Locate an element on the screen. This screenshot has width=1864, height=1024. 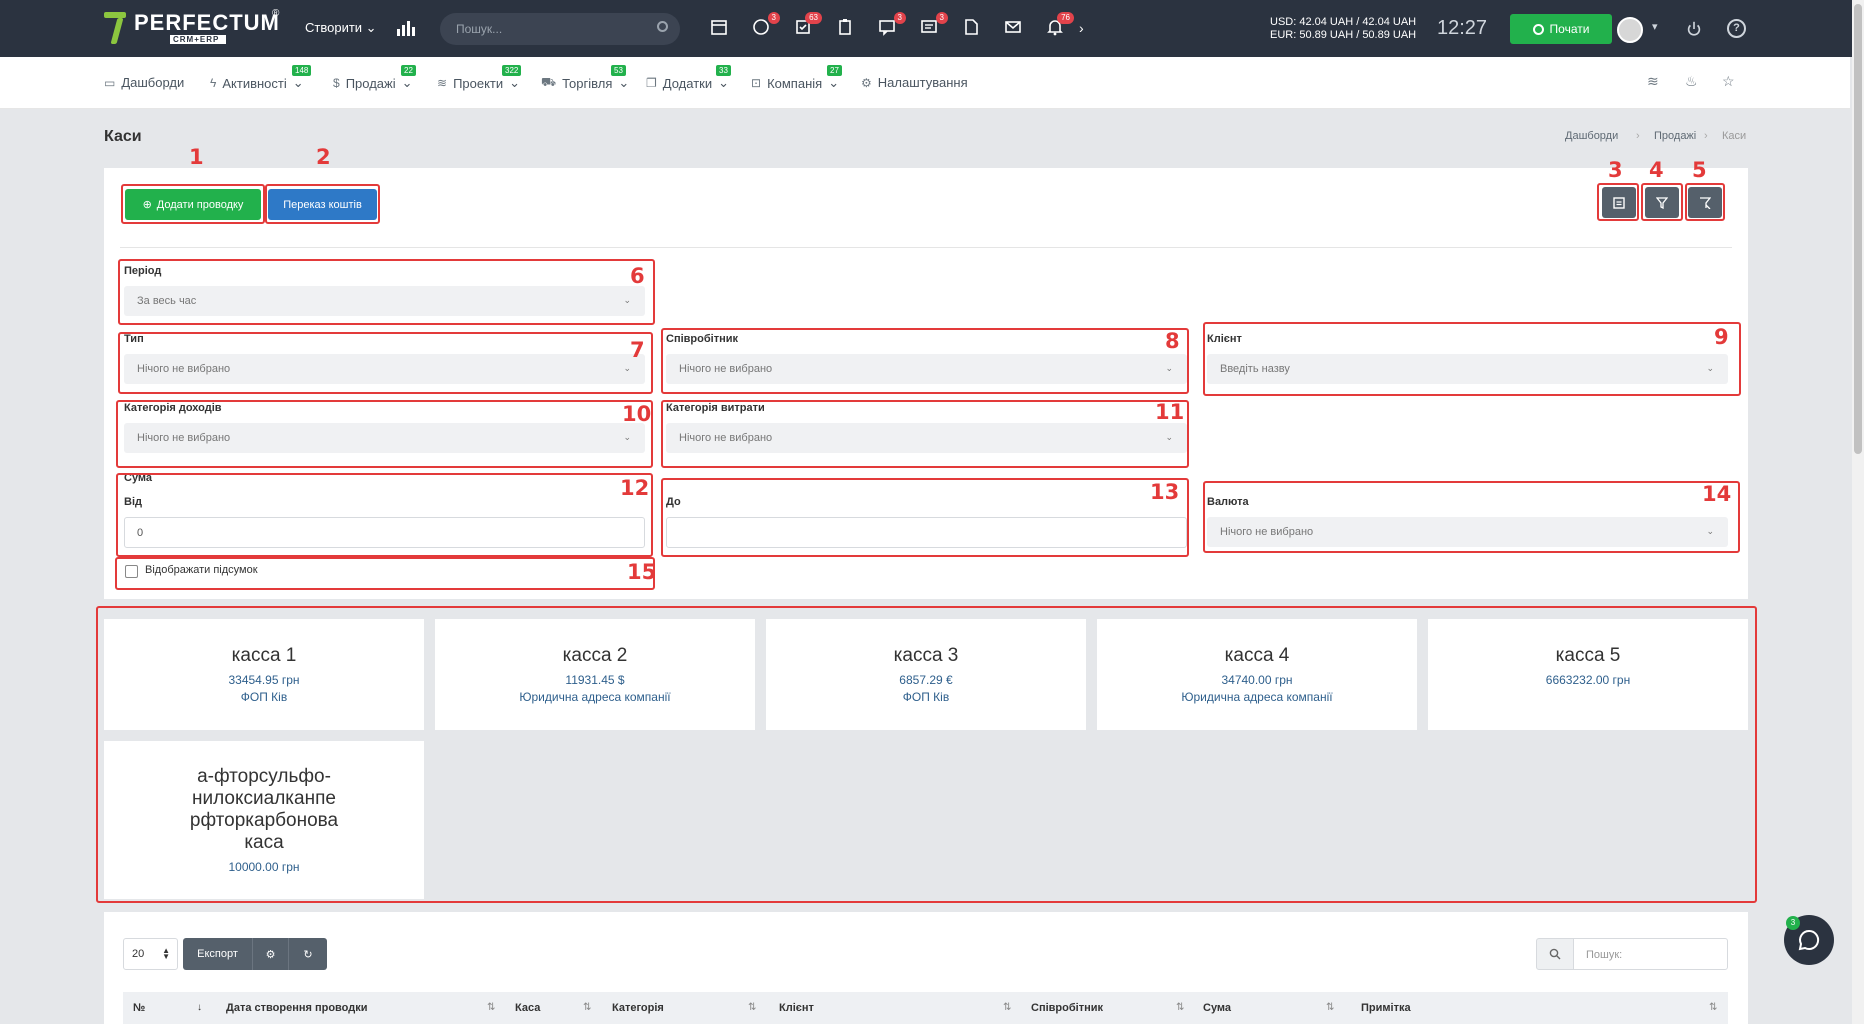
nav-badge: 53 is located at coordinates (618, 70).